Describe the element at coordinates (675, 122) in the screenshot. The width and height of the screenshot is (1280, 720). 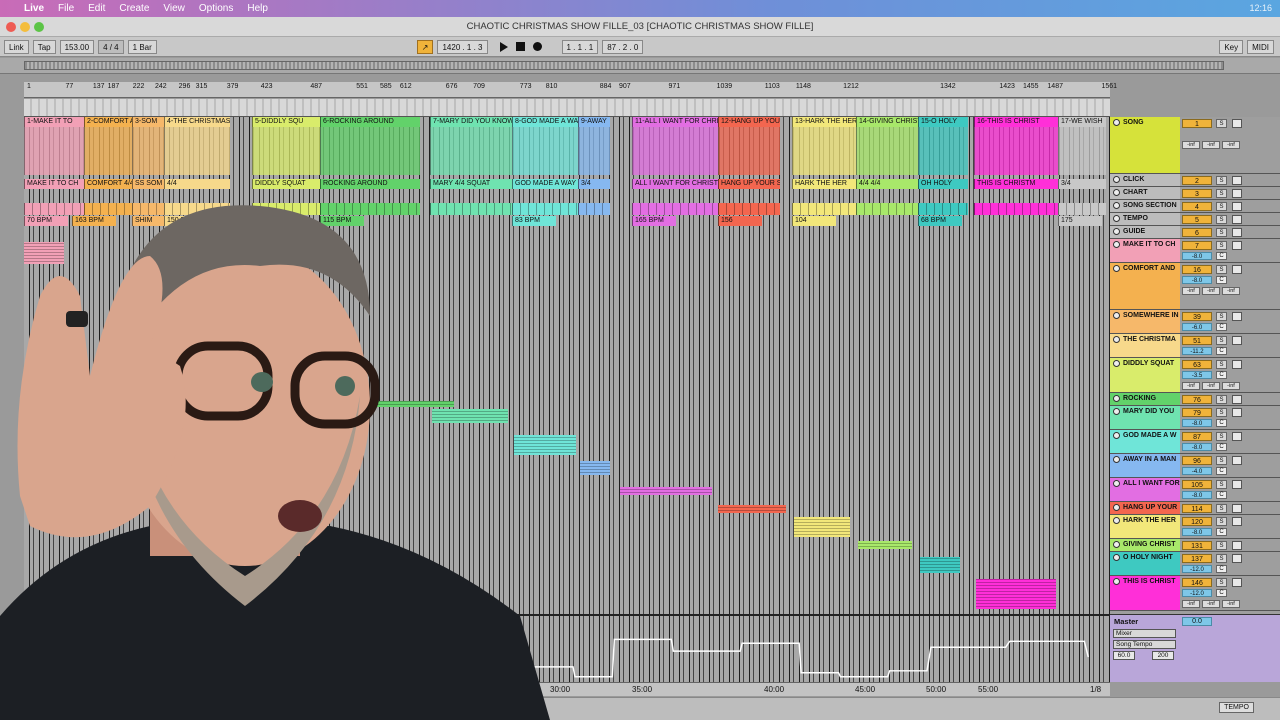
I see `clip-song: 11-ALL I WANT FOR CHRISTM` at that location.